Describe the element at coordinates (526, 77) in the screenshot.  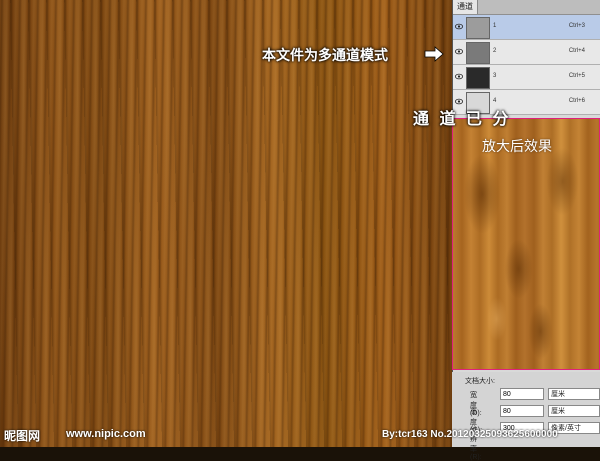
I see `channel-row-3: 3 Ctrl+5` at that location.